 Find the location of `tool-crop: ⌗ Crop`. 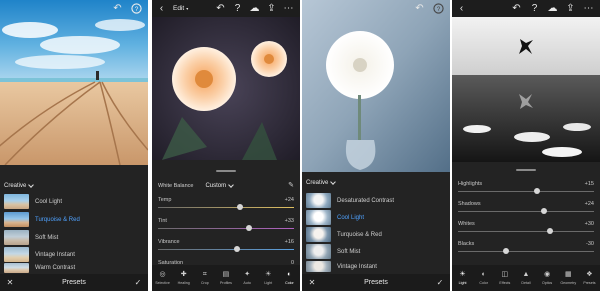

tool-crop: ⌗ Crop is located at coordinates (204, 278).